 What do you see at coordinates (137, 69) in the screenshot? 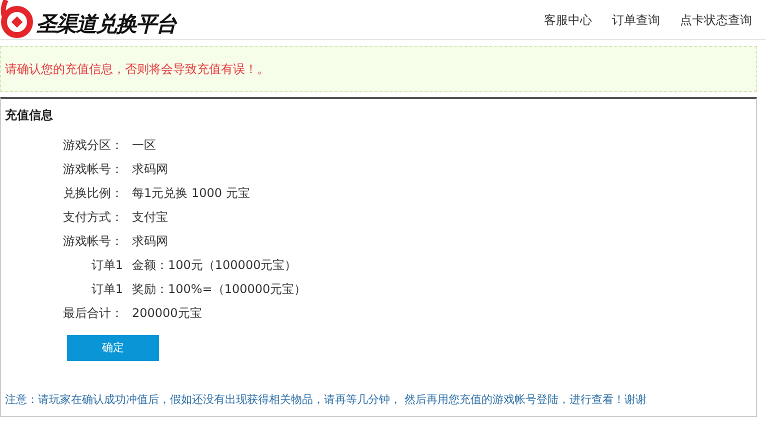
I see `warning-text: 请确认您的充值信息，否则将会导致充值有误！。` at bounding box center [137, 69].